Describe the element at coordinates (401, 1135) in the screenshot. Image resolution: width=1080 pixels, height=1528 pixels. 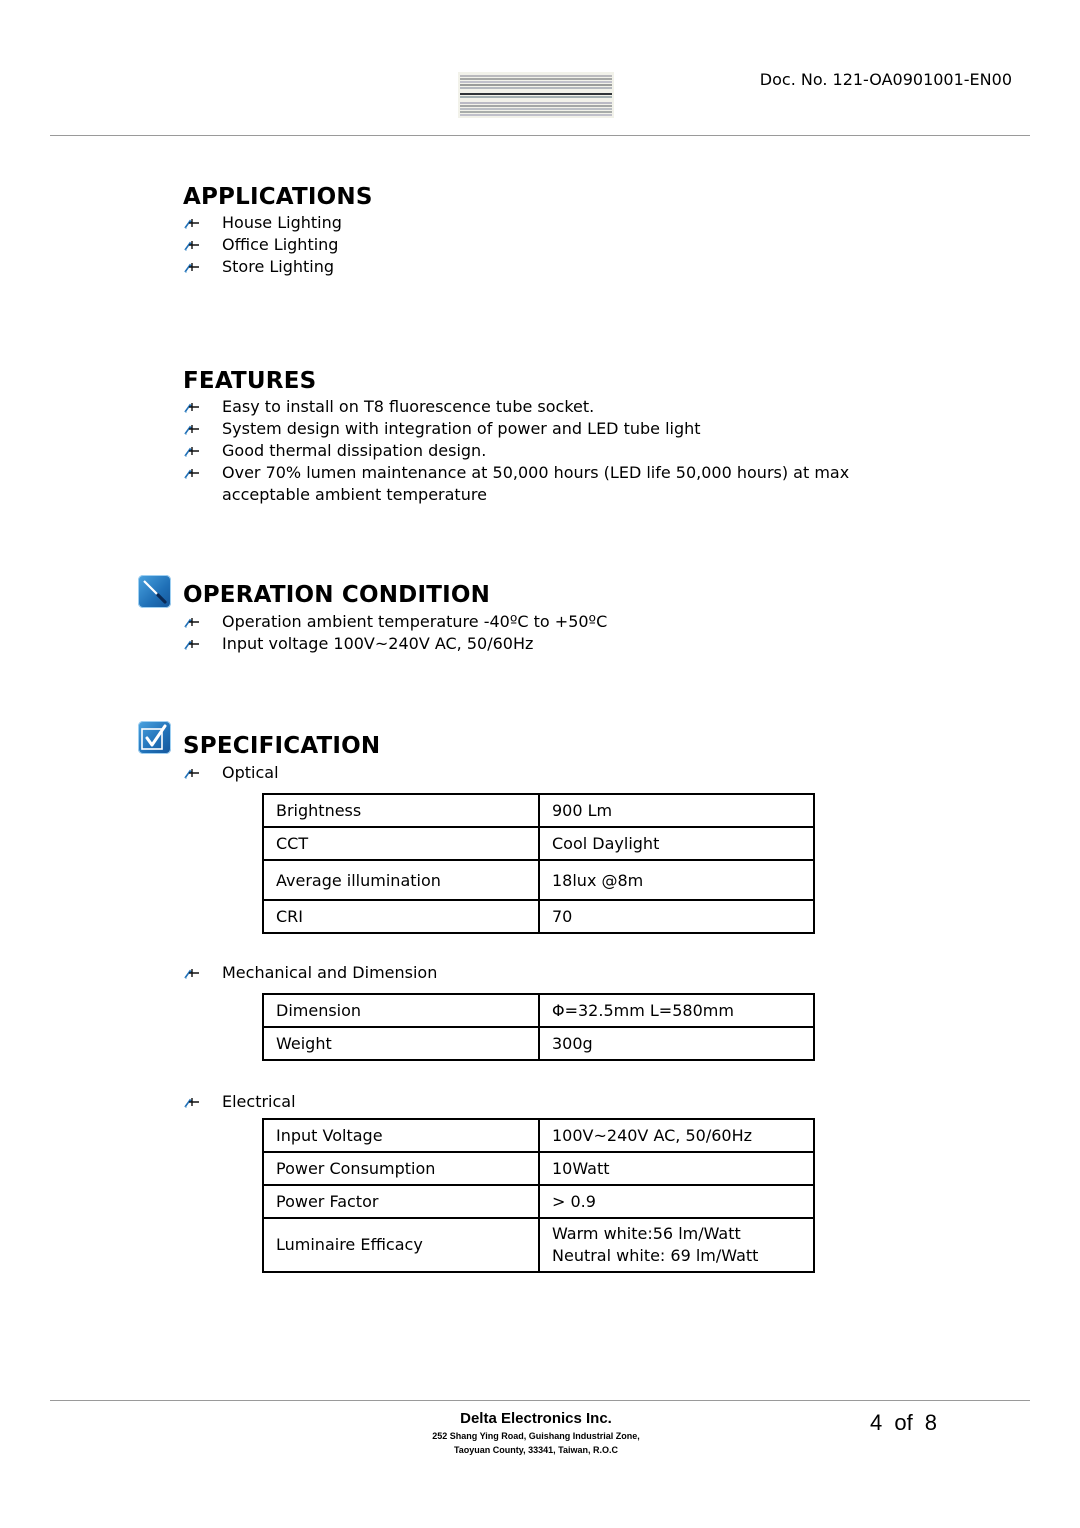
I see `spec-key: Input Voltage` at that location.